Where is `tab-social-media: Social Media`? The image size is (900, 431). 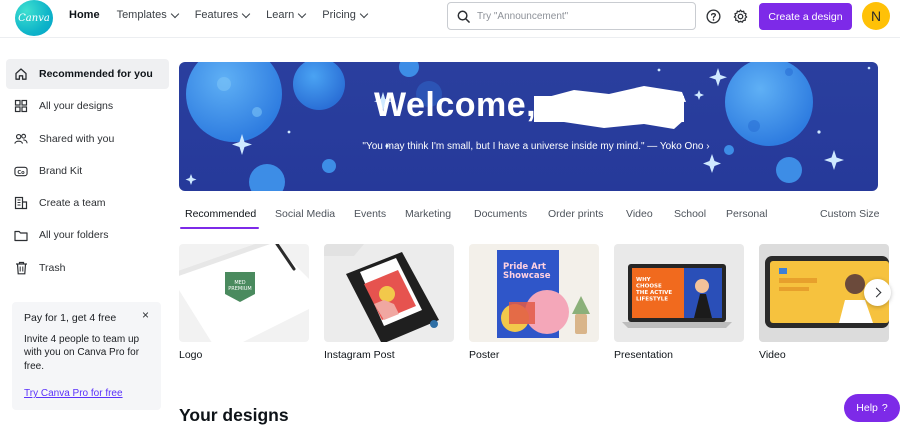
tab-social-media: Social Media is located at coordinates (305, 214).